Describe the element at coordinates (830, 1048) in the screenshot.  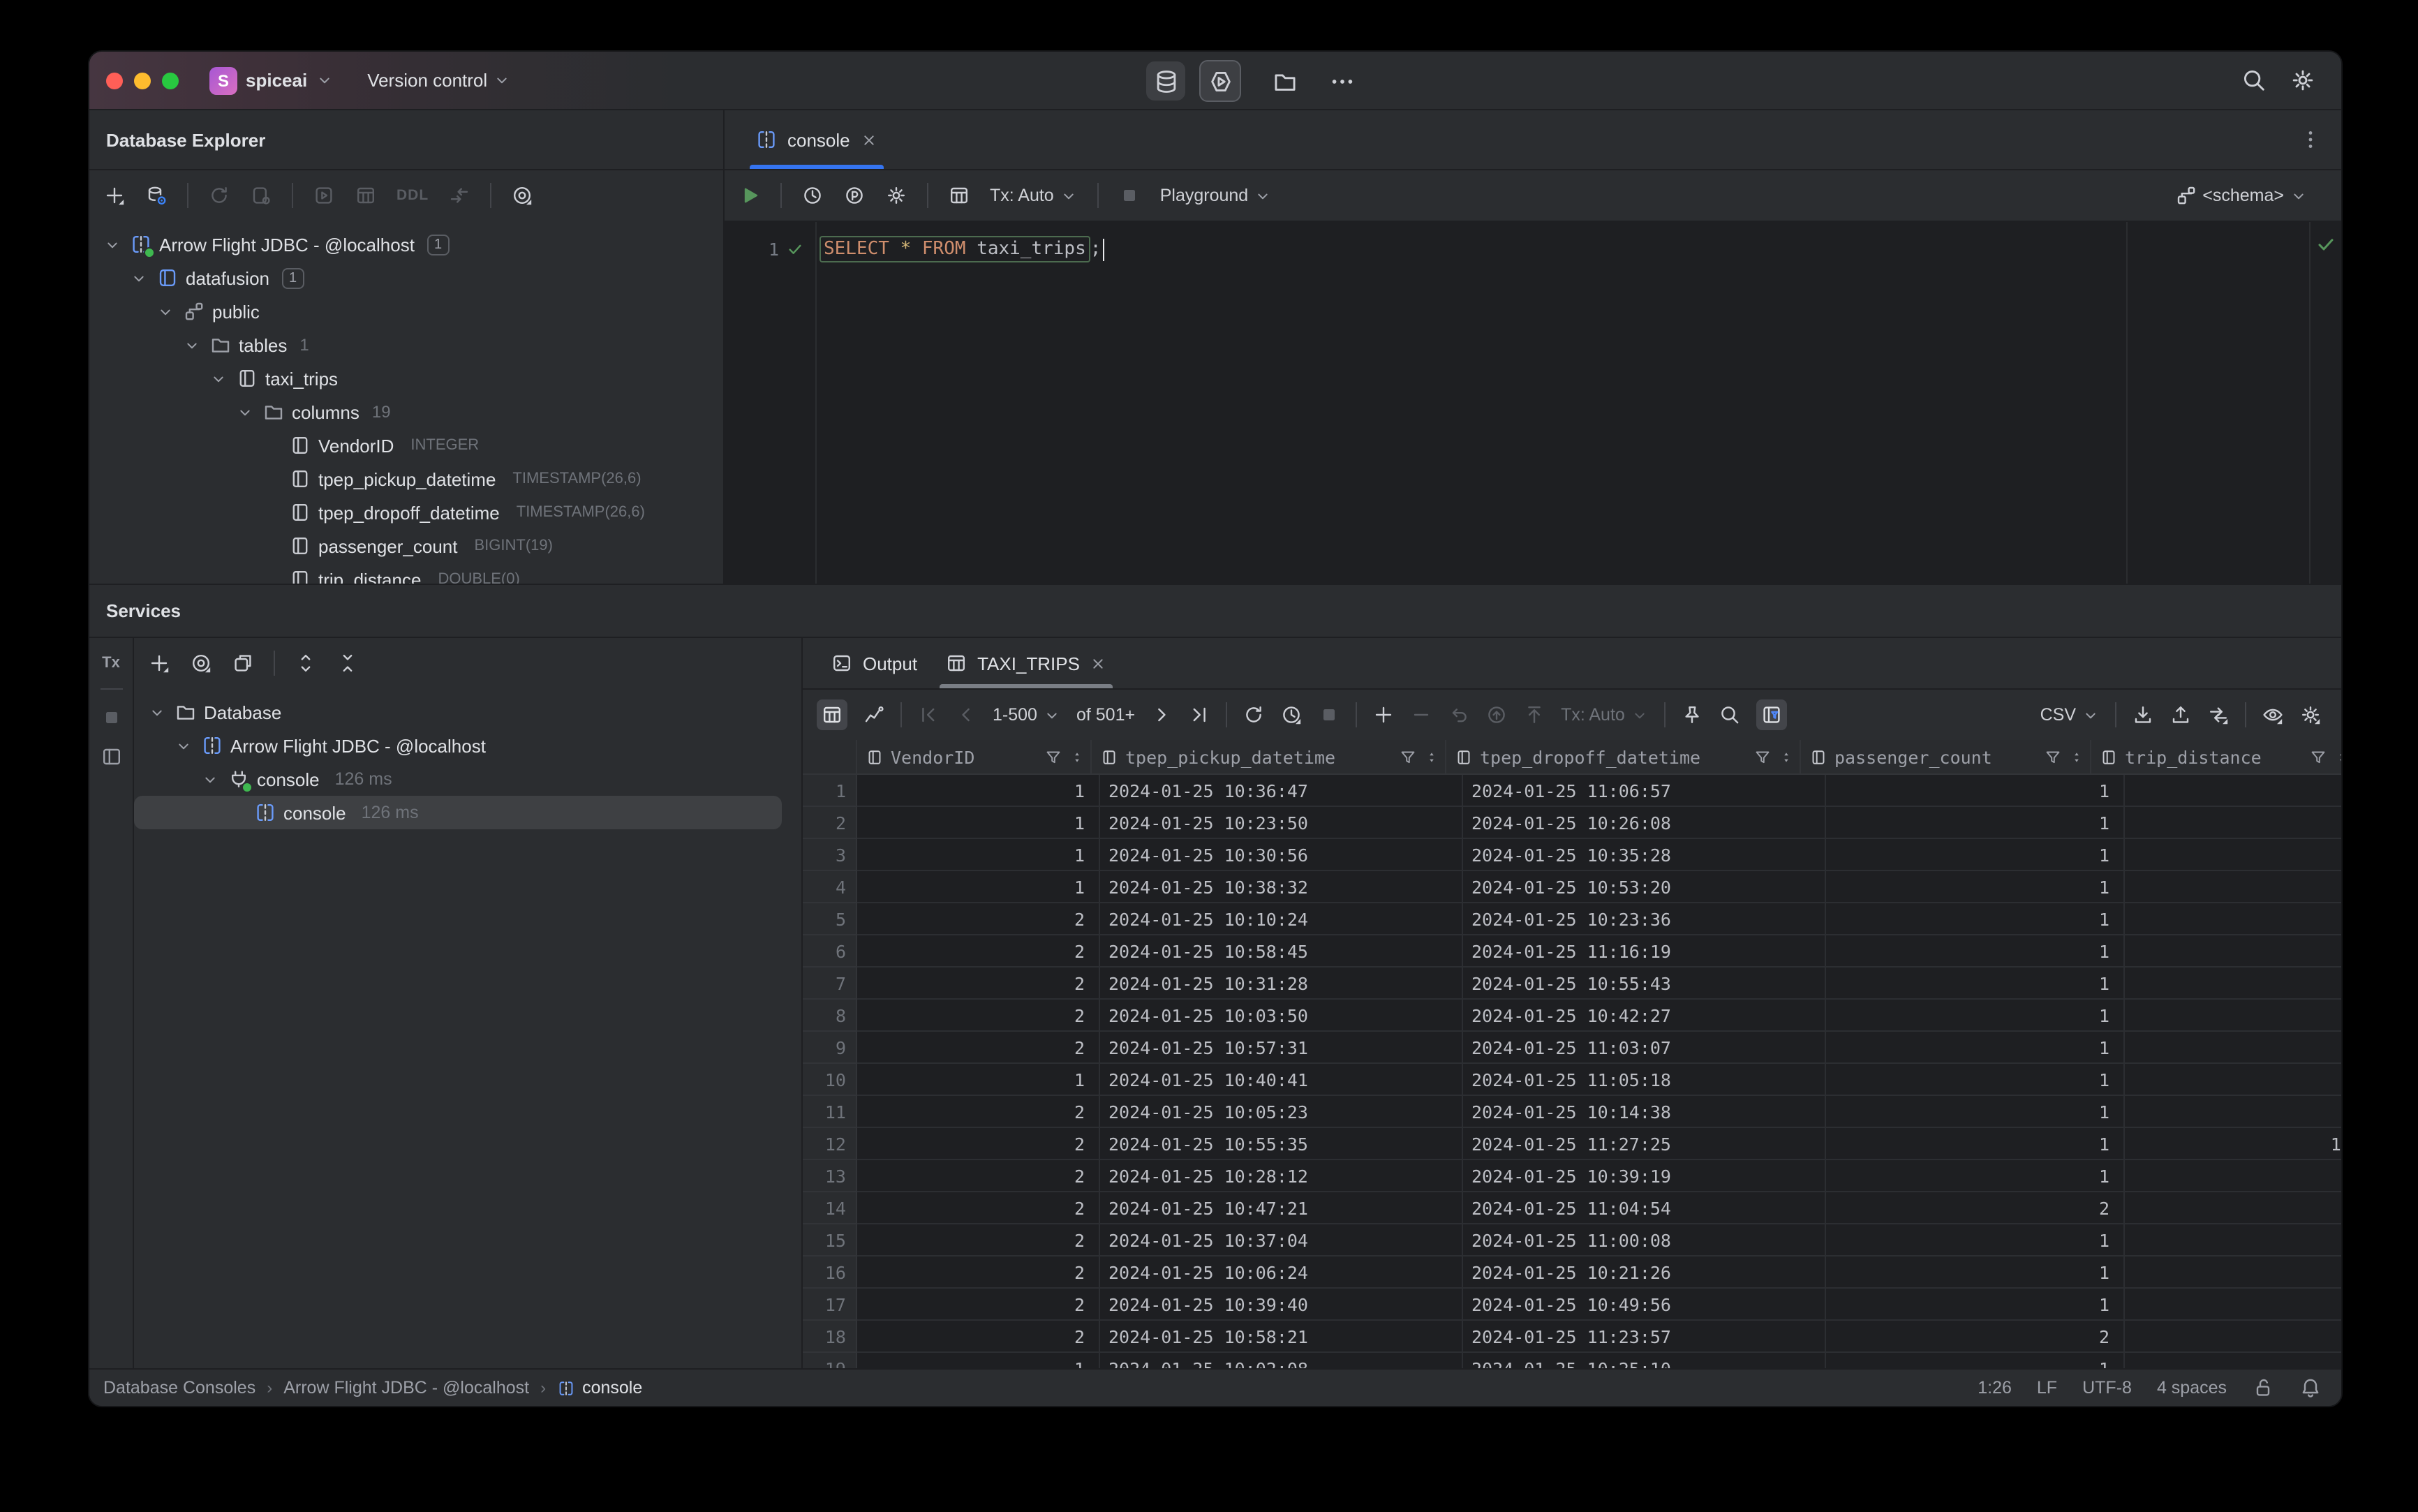
I see `row-number: 9` at that location.